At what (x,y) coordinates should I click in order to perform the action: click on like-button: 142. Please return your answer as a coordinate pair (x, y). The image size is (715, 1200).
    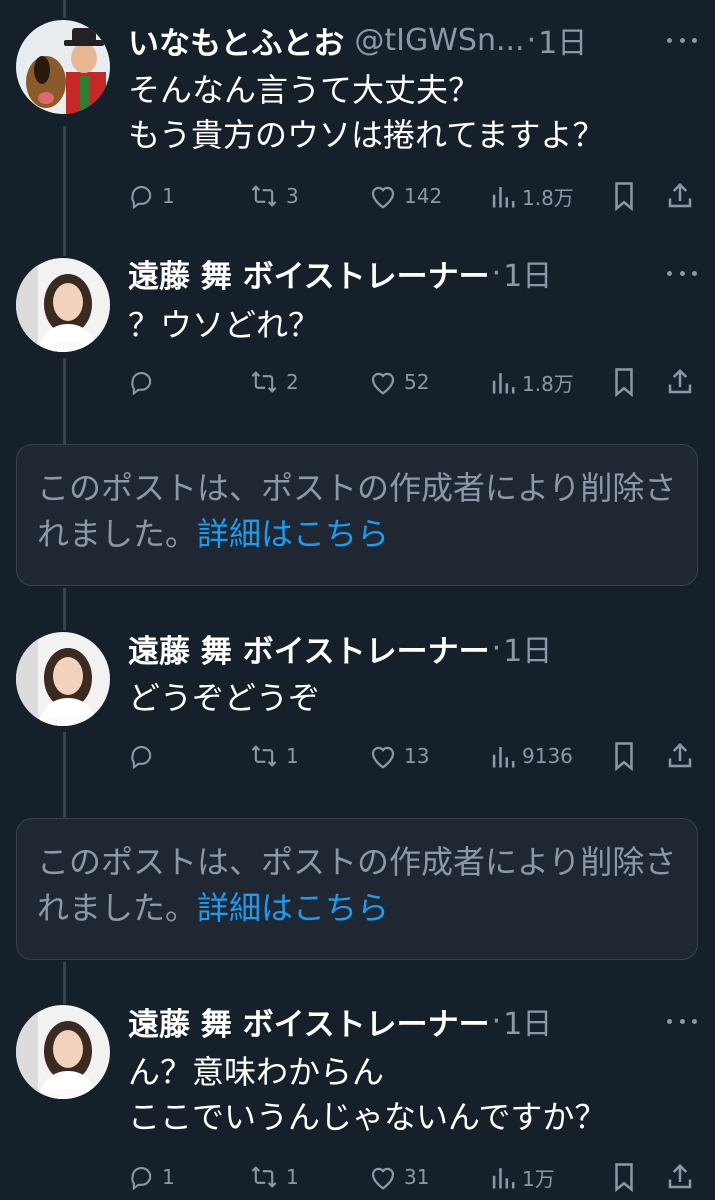
    Looking at the image, I should click on (405, 196).